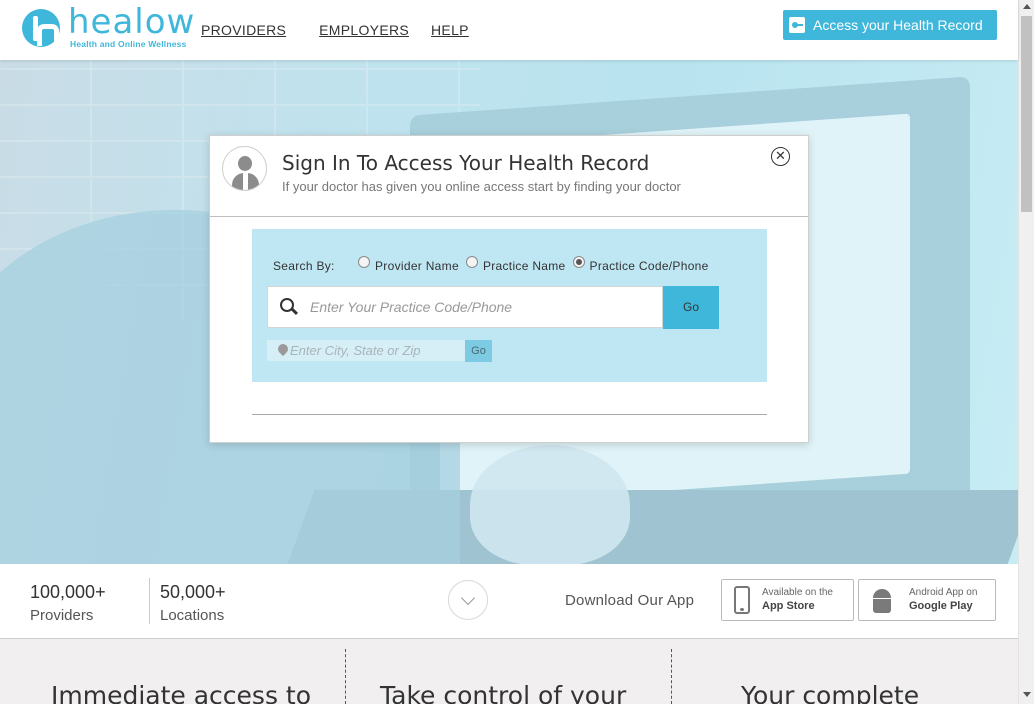  What do you see at coordinates (355, 350) in the screenshot?
I see `location-placeholder: Enter City, State or Zip` at bounding box center [355, 350].